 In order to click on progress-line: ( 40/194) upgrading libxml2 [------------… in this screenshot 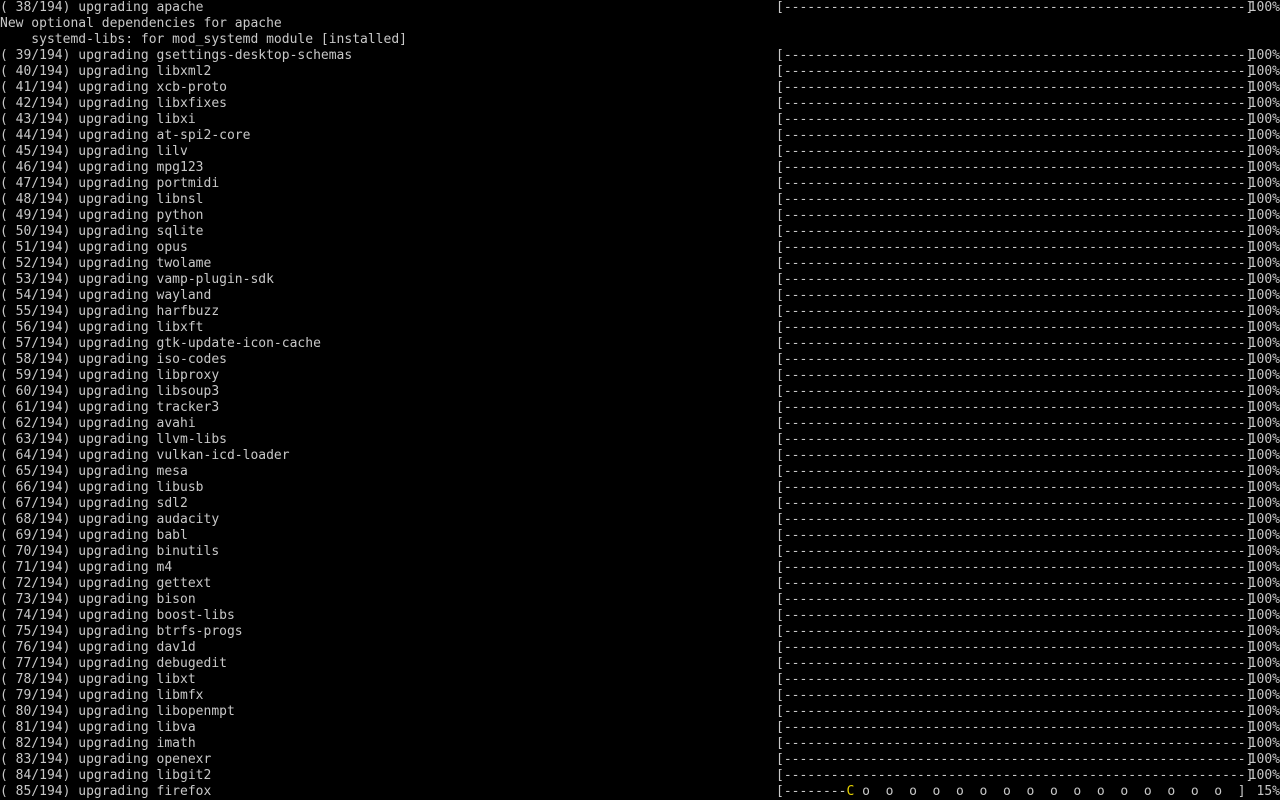, I will do `click(640, 72)`.